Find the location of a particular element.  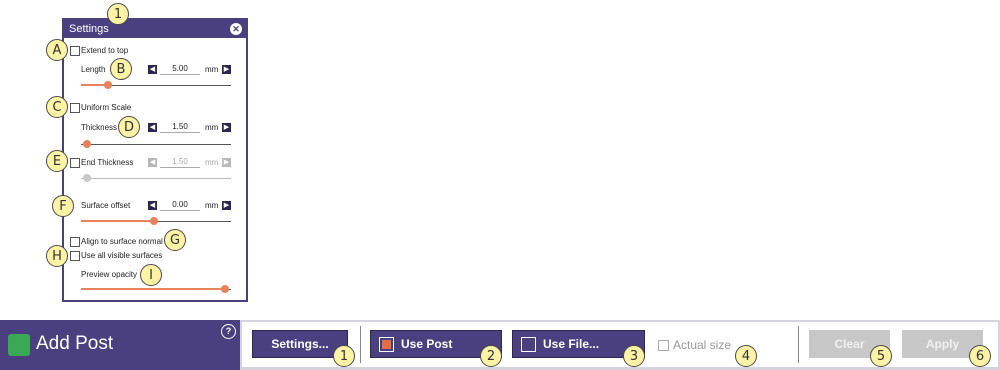

surface-offset-decrease-button: ◀ is located at coordinates (152, 205).